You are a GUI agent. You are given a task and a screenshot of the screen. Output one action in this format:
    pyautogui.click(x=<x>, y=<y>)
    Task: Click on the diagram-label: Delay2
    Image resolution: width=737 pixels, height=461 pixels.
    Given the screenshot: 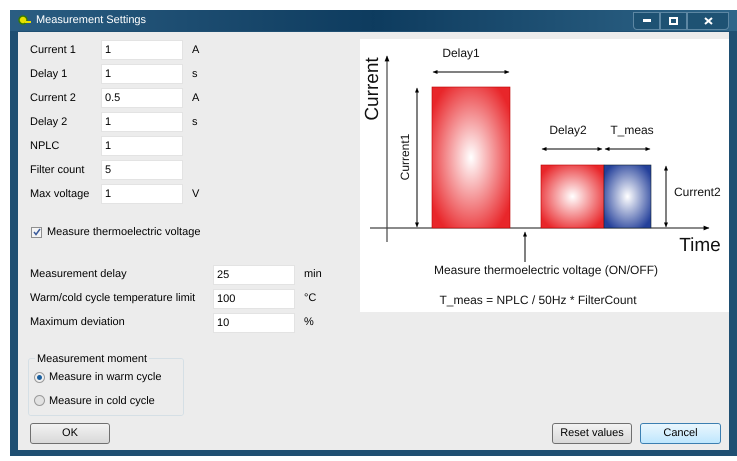 What is the action you would take?
    pyautogui.click(x=568, y=130)
    